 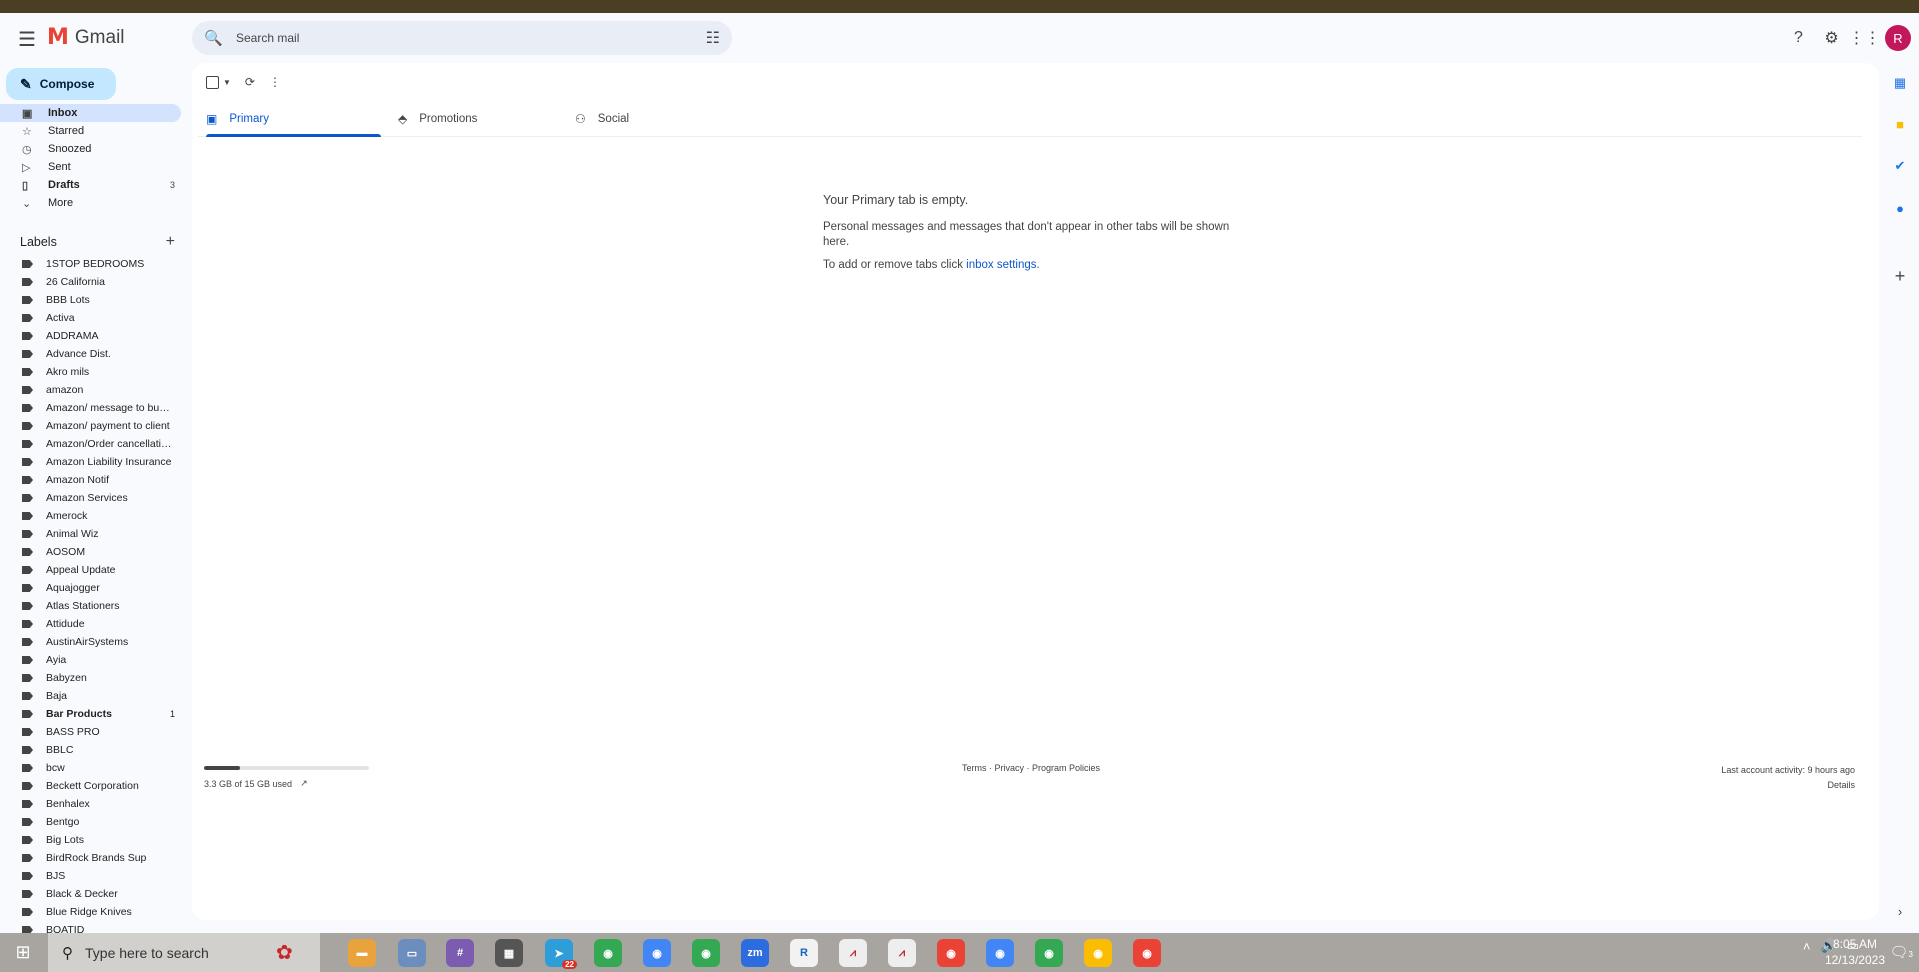 What do you see at coordinates (90, 660) in the screenshot?
I see `label-item: Ayia` at bounding box center [90, 660].